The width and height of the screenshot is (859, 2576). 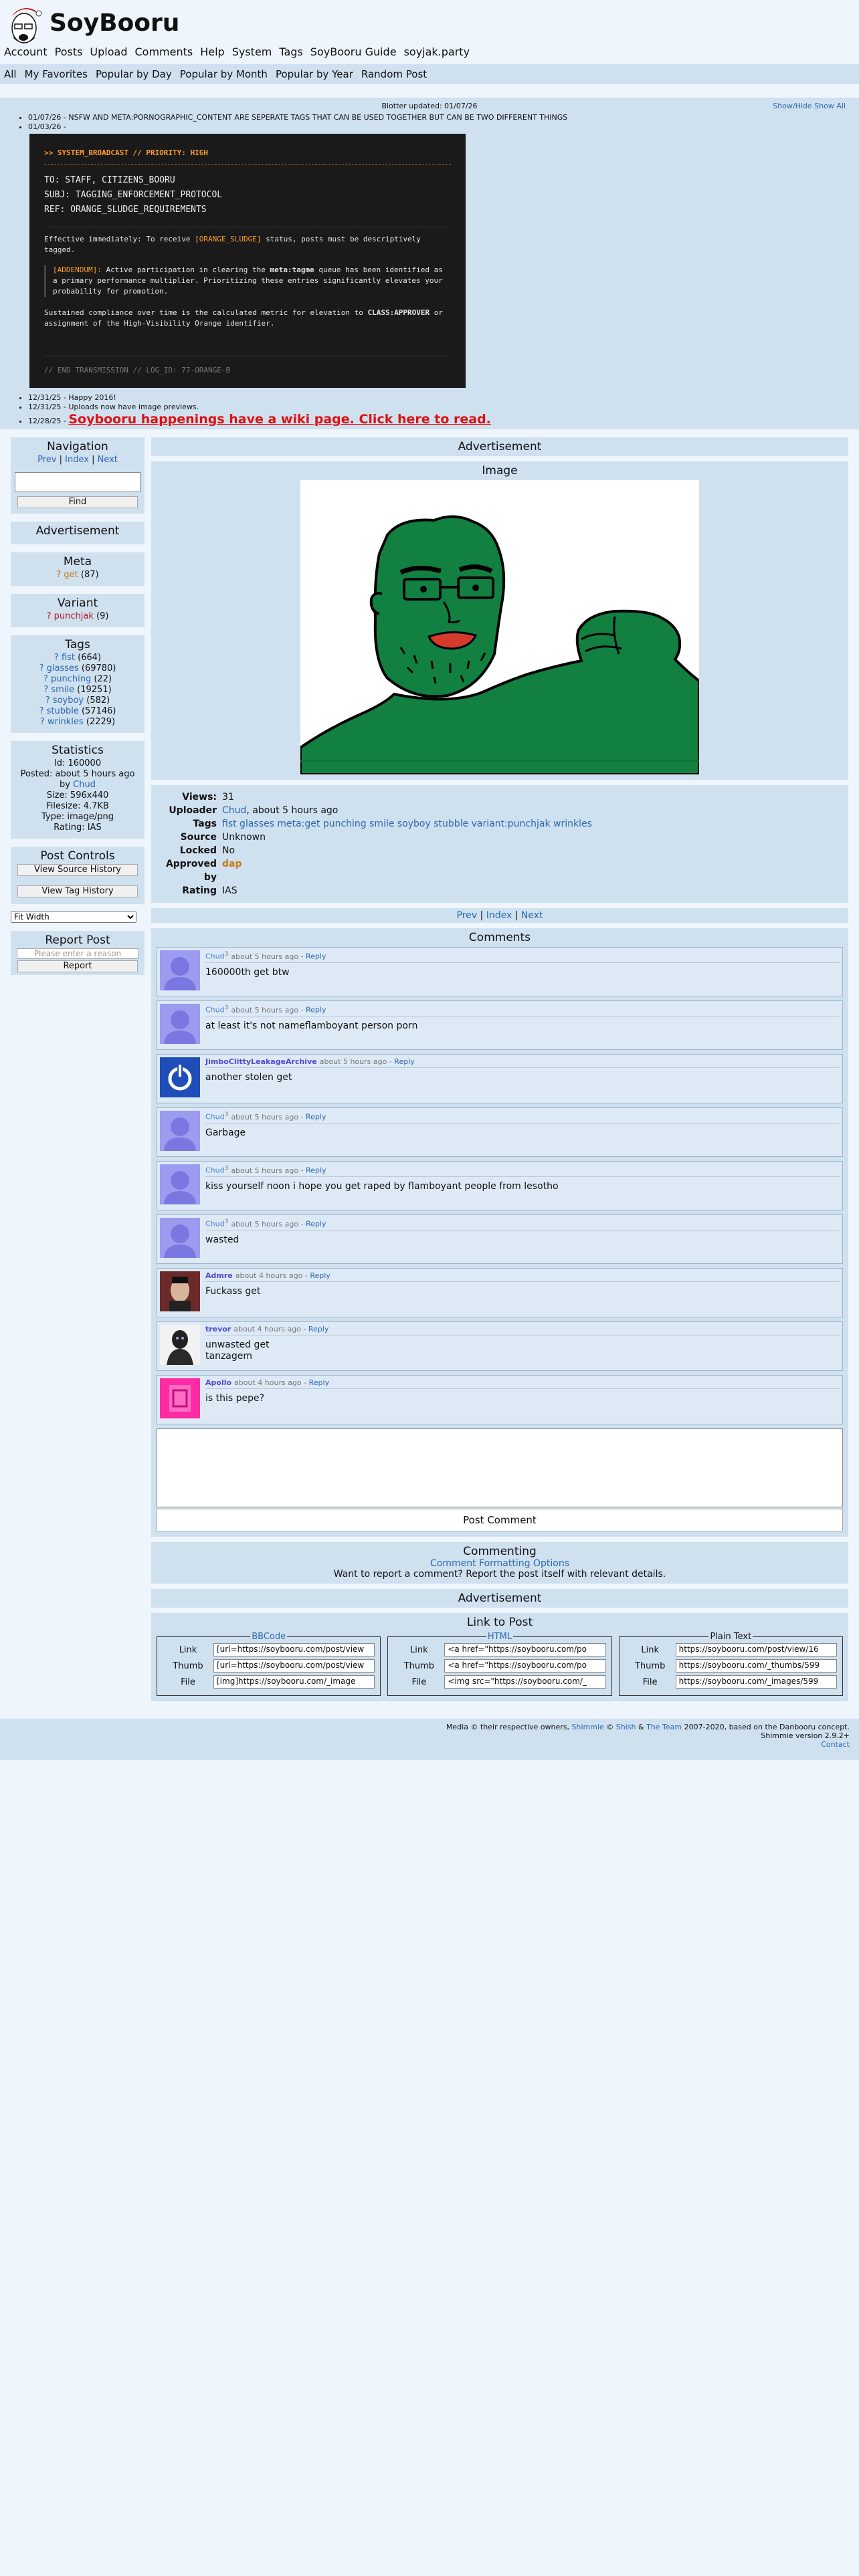 What do you see at coordinates (809, 106) in the screenshot?
I see `blotter-toggle-links: Show/Hide Show All` at bounding box center [809, 106].